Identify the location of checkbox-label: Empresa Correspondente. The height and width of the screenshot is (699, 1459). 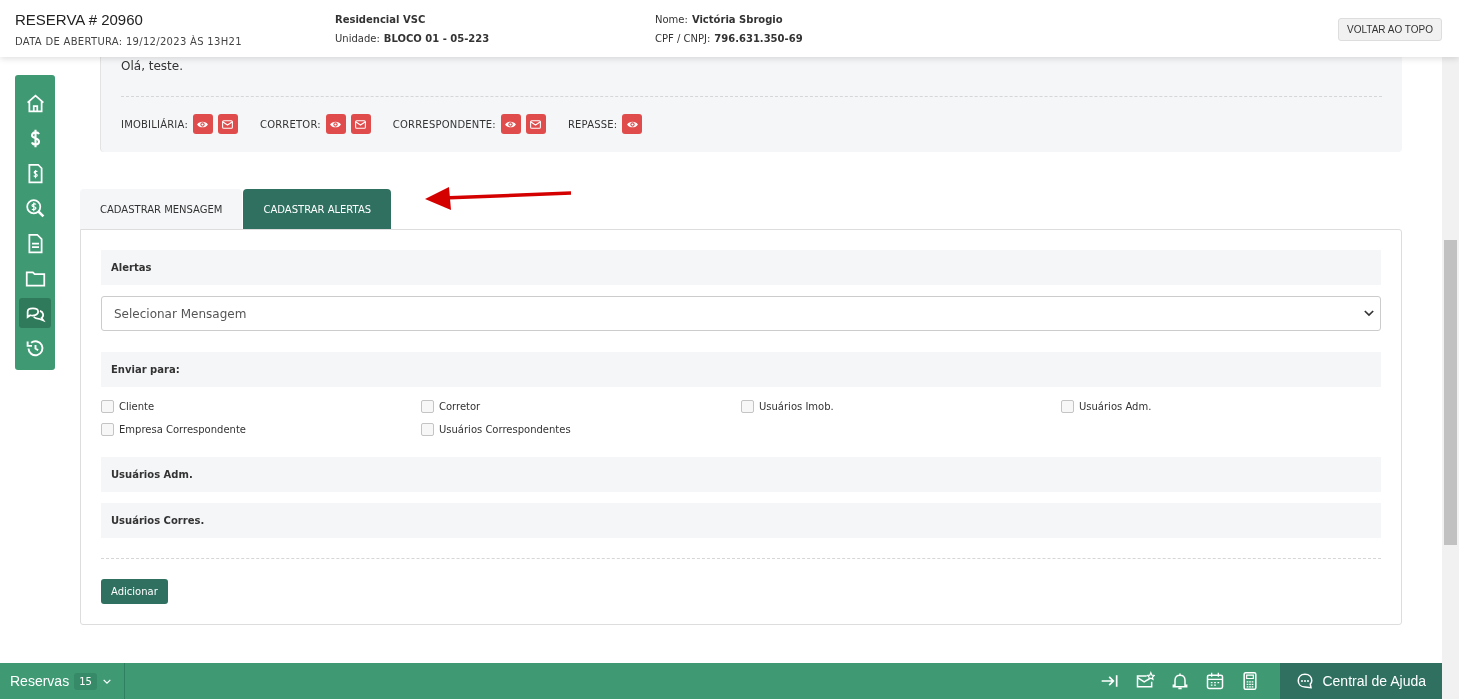
(182, 429).